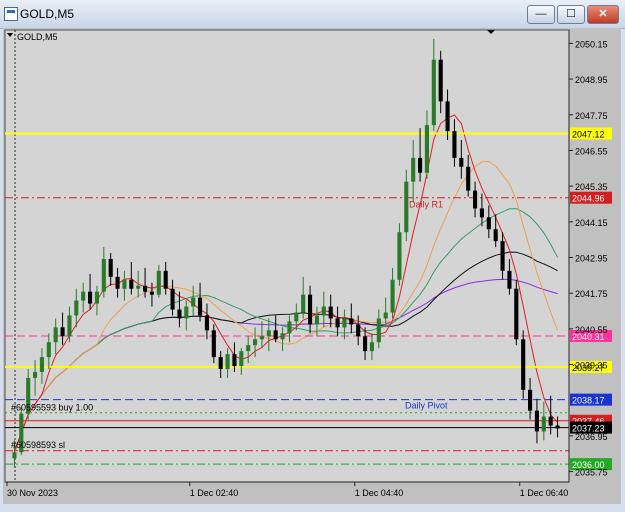 This screenshot has width=625, height=512. Describe the element at coordinates (214, 493) in the screenshot. I see `time-axis-label: 1 Dec 02:40` at that location.